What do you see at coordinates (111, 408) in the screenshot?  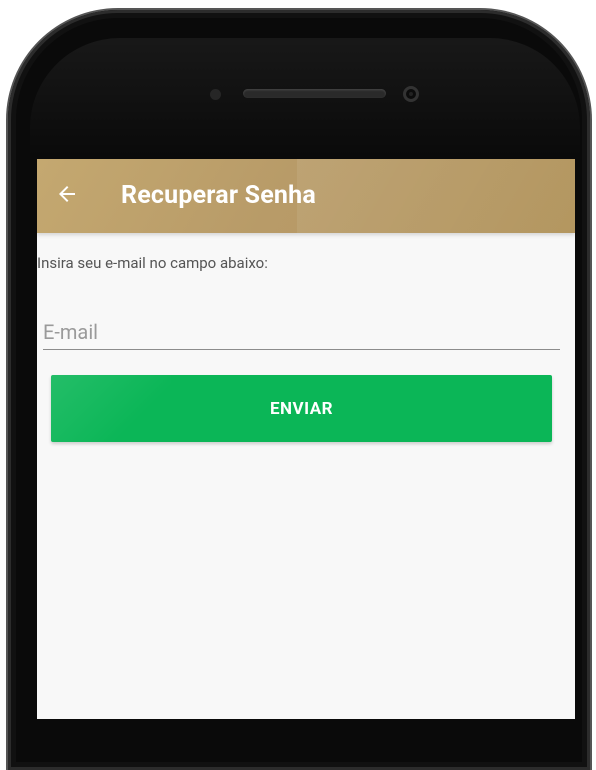 I see `button-glare` at bounding box center [111, 408].